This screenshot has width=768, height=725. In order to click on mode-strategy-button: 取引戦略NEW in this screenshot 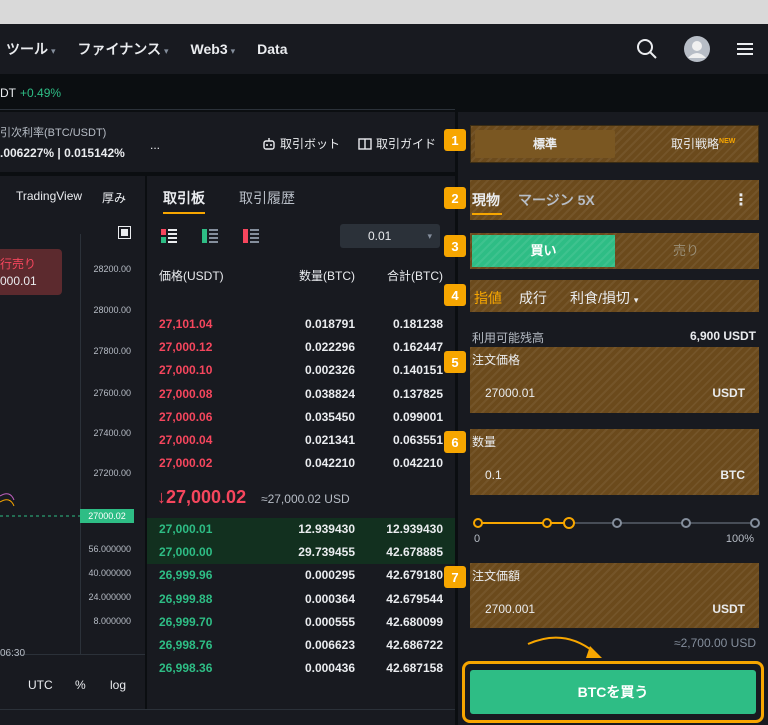, I will do `click(703, 143)`.